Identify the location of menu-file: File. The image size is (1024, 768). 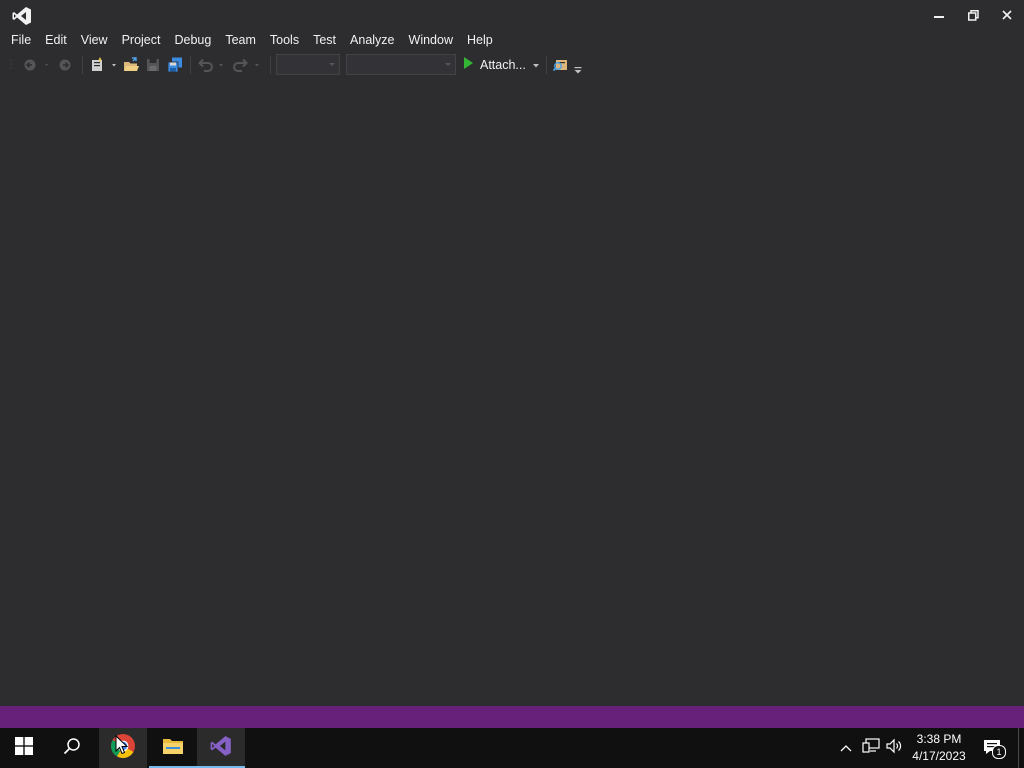
(19, 40).